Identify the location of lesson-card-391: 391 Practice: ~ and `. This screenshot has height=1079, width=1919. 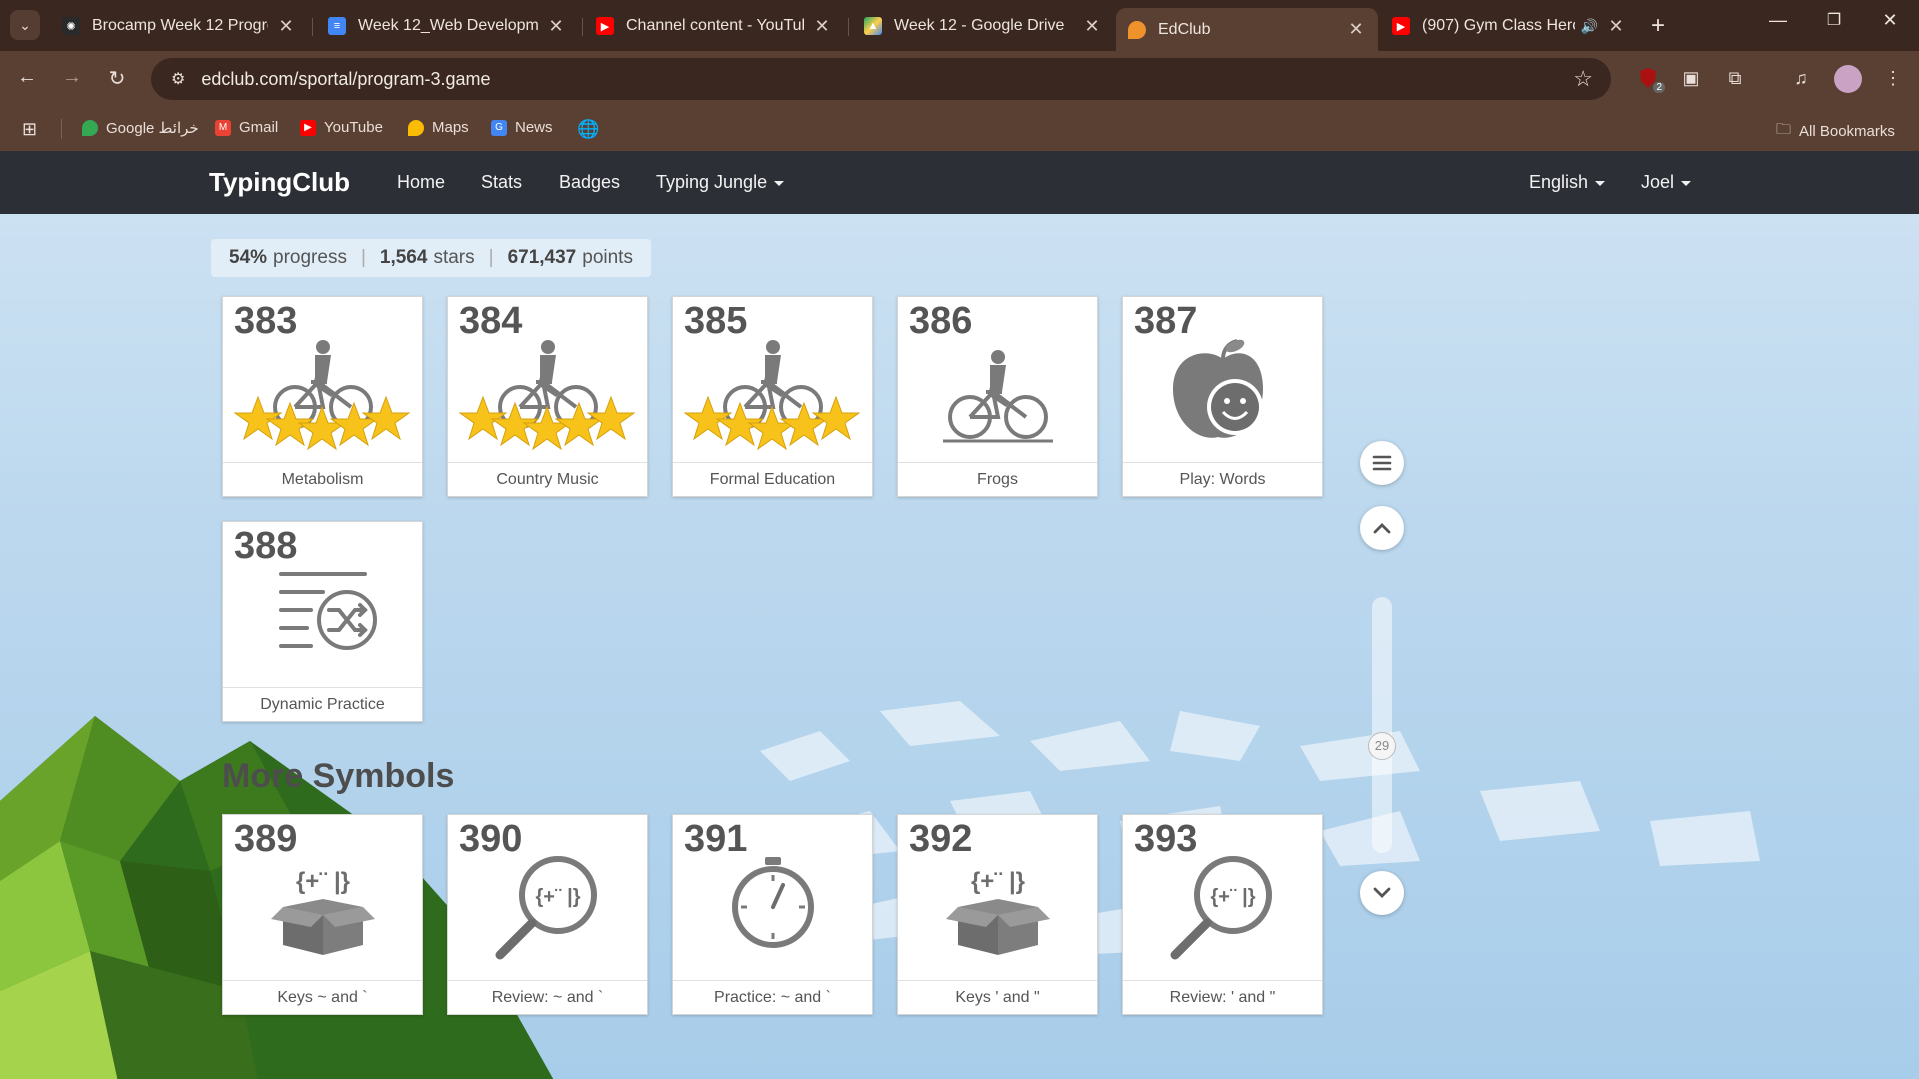
(772, 914).